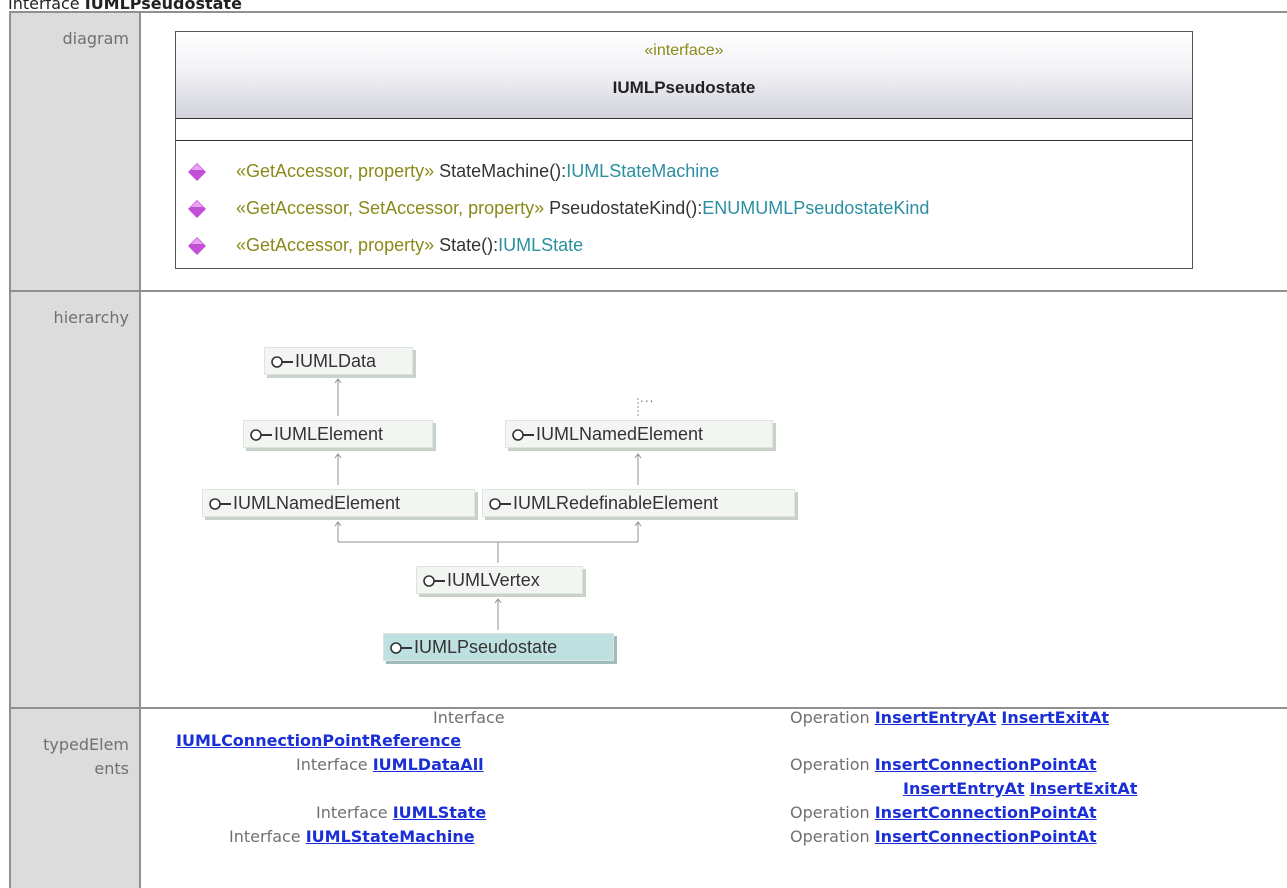 This screenshot has height=888, width=1287. What do you see at coordinates (639, 434) in the screenshot?
I see `hierarchy-node-iumlnamedelement-ancestor: IUMLNamedElement` at bounding box center [639, 434].